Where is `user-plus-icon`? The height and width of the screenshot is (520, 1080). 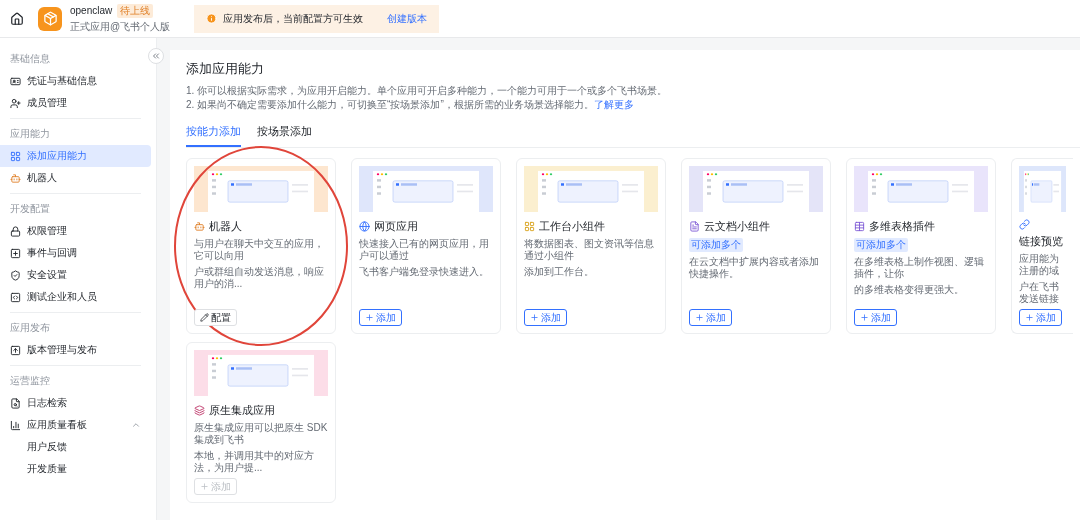 user-plus-icon is located at coordinates (15, 103).